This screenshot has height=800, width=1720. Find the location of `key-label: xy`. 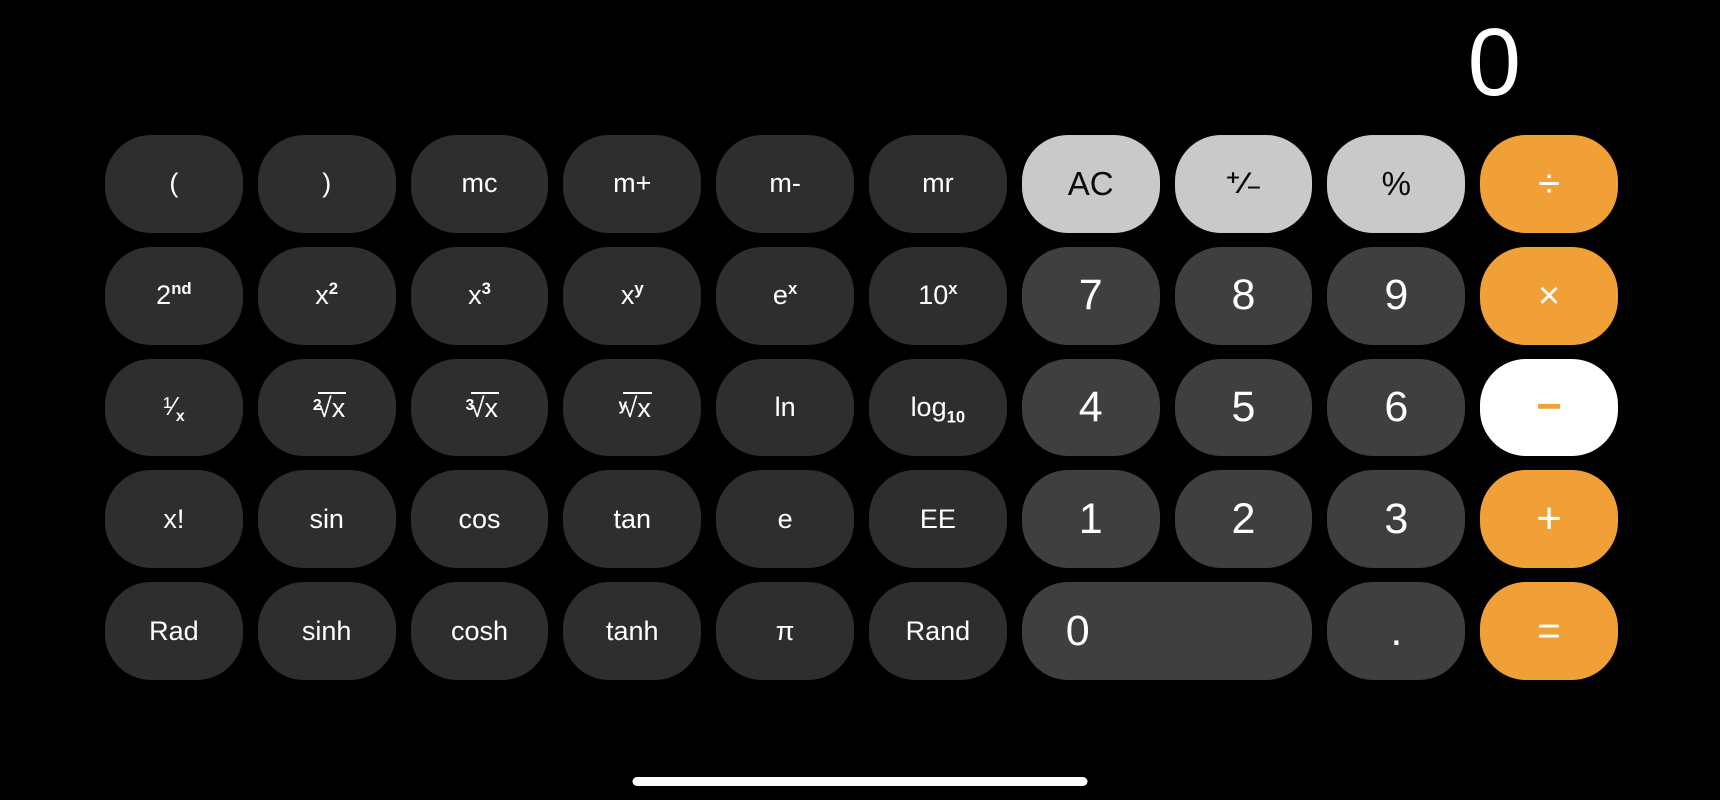

key-label: xy is located at coordinates (632, 295).